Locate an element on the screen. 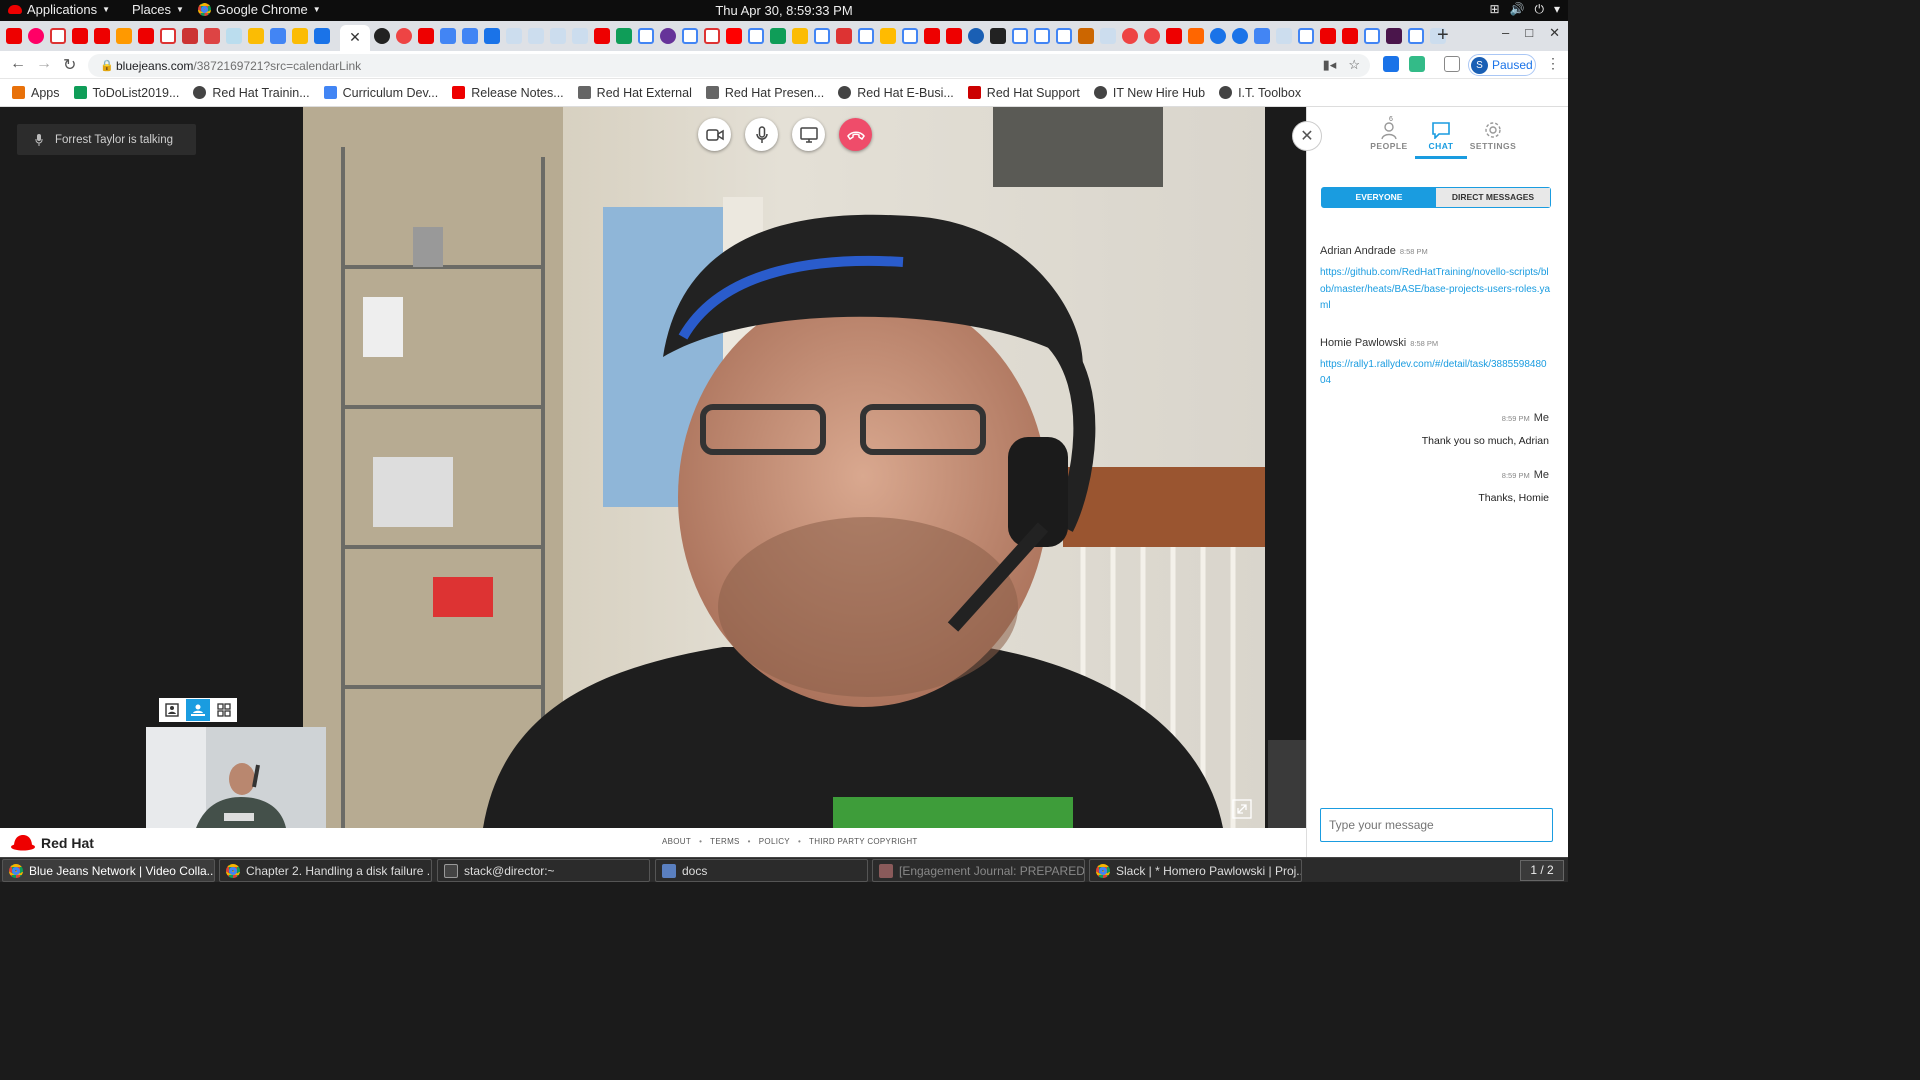 The width and height of the screenshot is (1920, 1080). tab-people: 6 PEOPLE is located at coordinates (1389, 137).